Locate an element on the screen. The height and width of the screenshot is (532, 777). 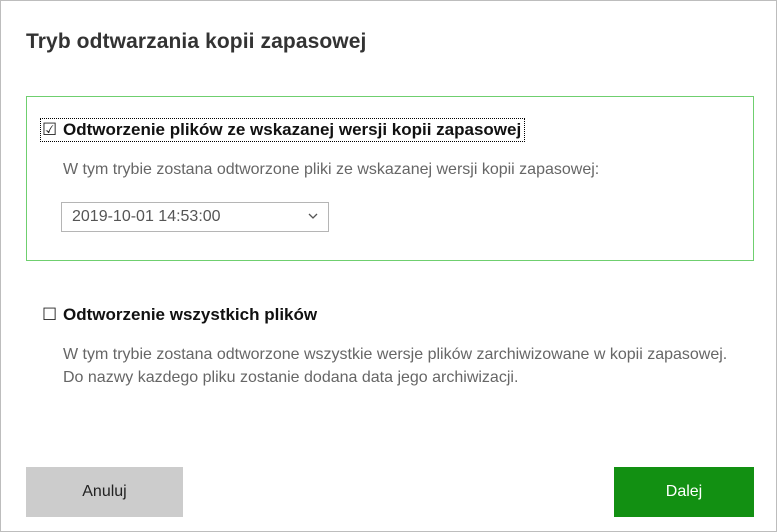
chevron-down-icon is located at coordinates (313, 216).